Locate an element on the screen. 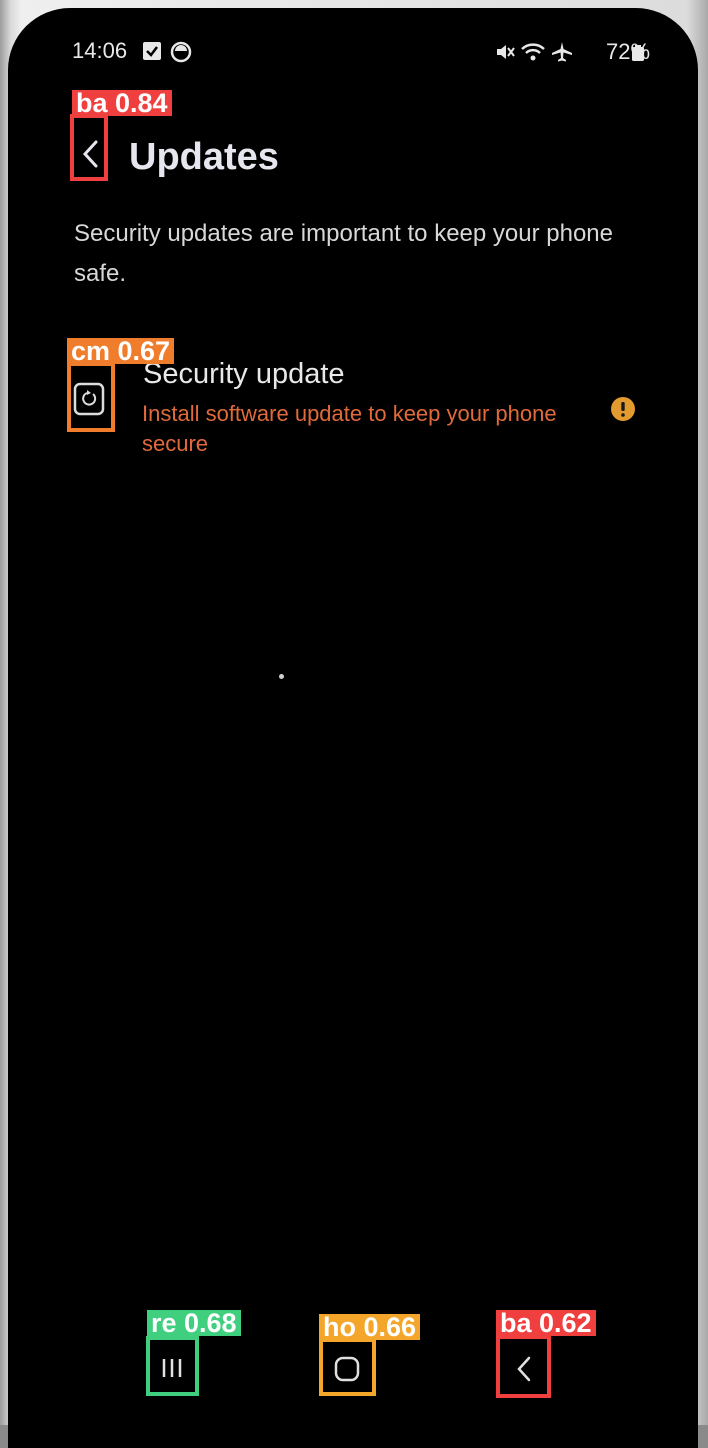 Image resolution: width=708 pixels, height=1448 pixels. detection-box-back-top is located at coordinates (89, 147).